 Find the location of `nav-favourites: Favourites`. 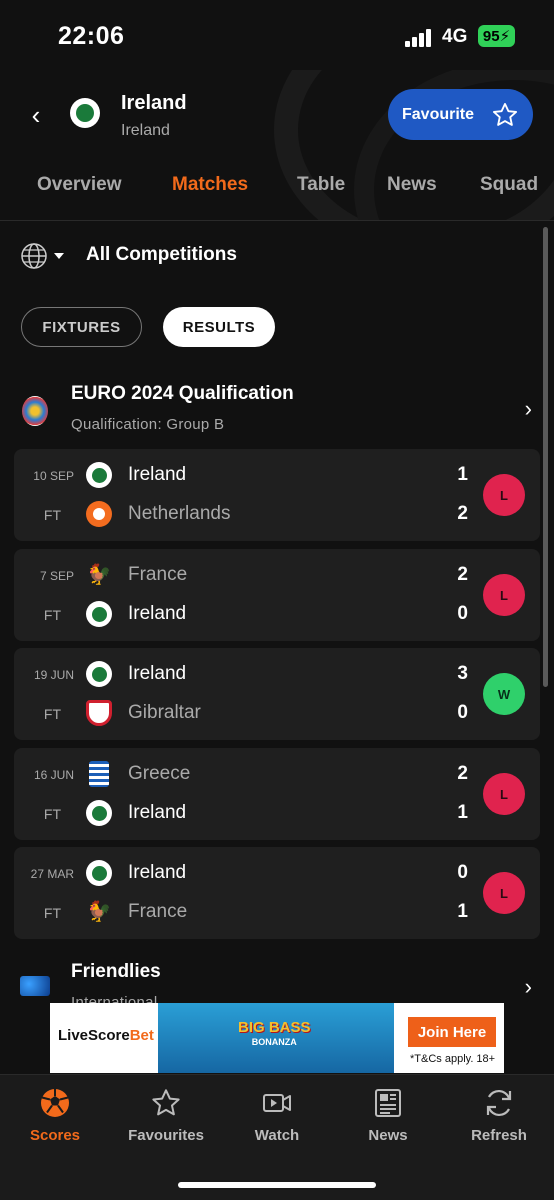

nav-favourites: Favourites is located at coordinates (166, 1115).